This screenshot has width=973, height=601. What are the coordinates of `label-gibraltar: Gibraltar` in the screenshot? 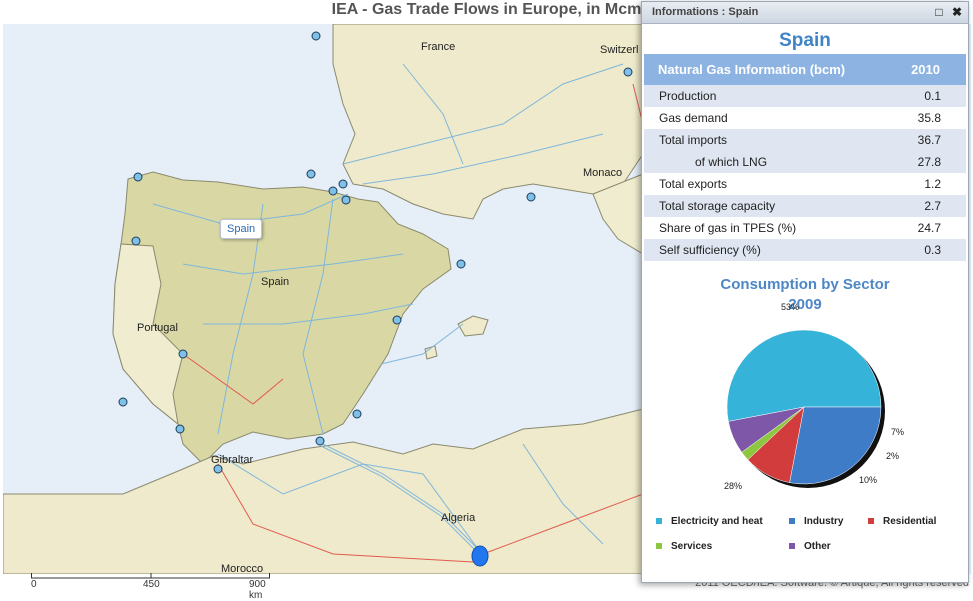 It's located at (232, 460).